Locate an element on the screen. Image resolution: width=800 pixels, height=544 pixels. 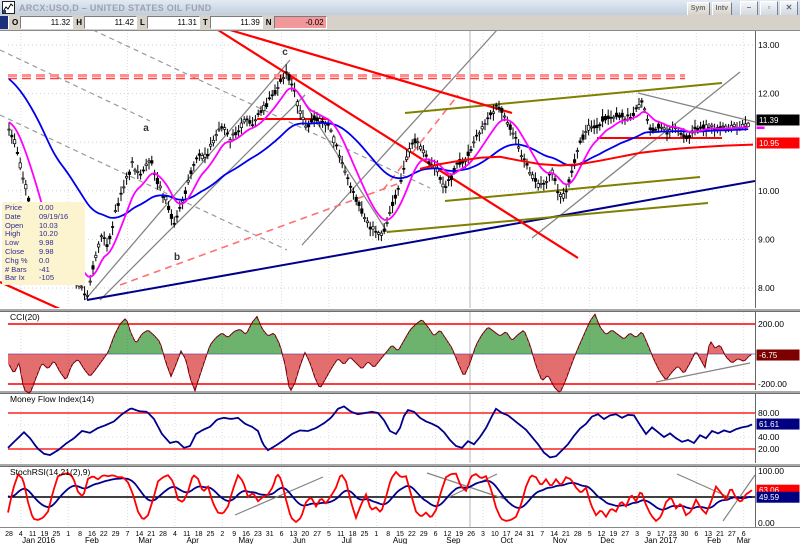
svg-text: Apr is located at coordinates (192, 540).